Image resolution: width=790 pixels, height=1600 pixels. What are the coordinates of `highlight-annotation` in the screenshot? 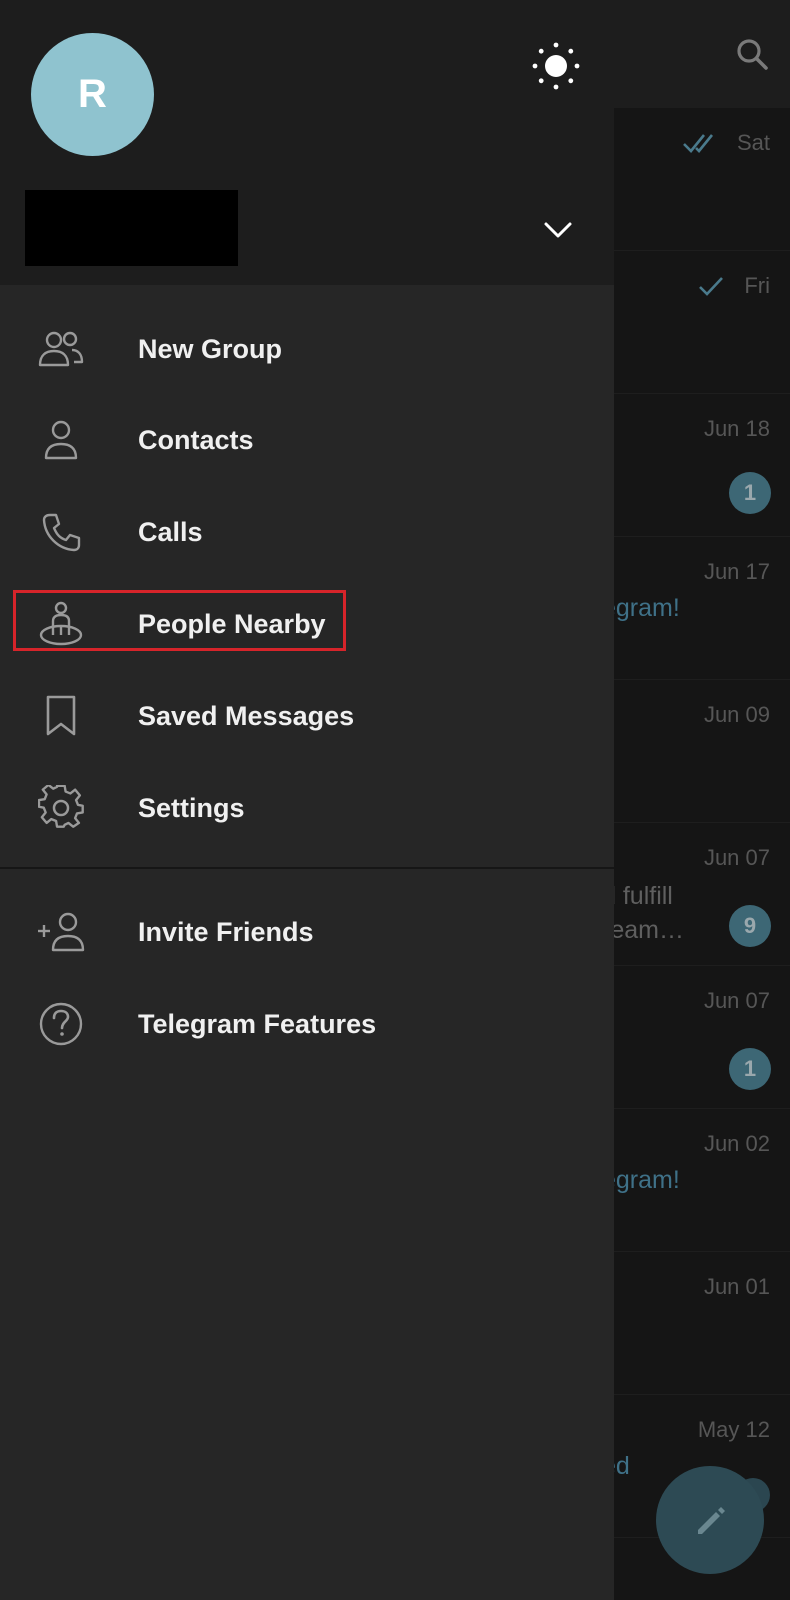 It's located at (179, 620).